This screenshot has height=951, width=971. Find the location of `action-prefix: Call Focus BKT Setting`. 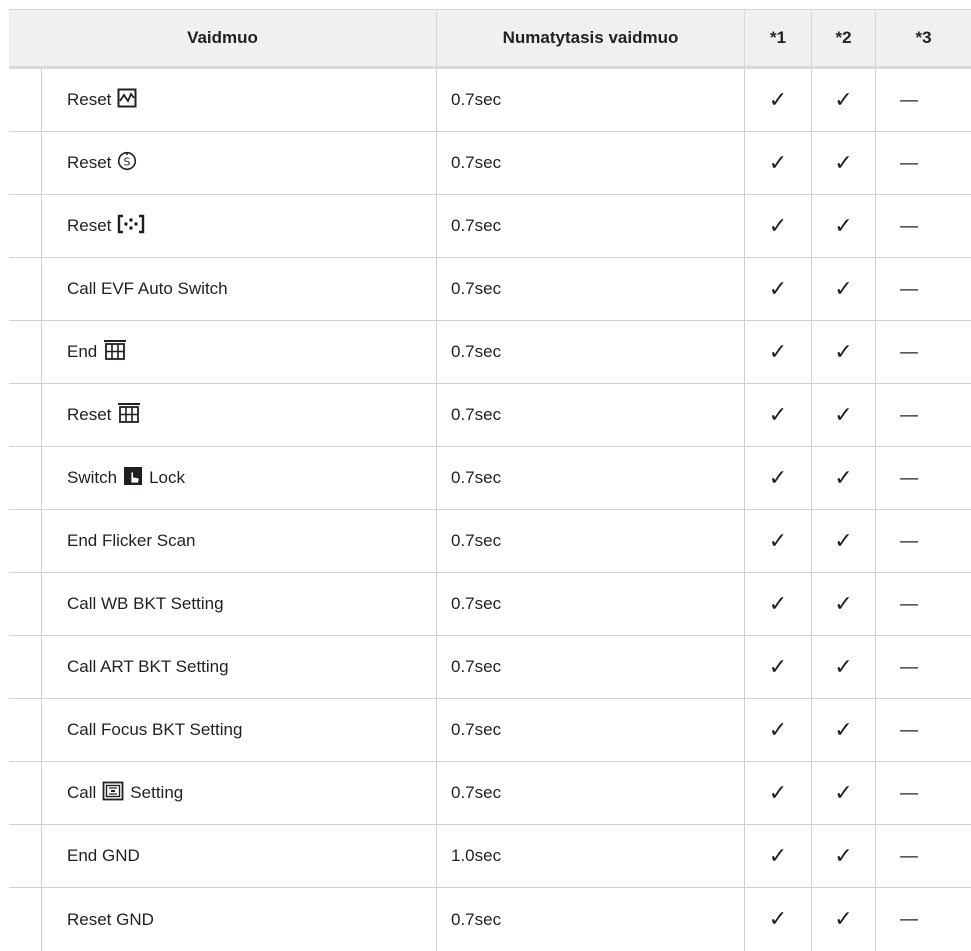

action-prefix: Call Focus BKT Setting is located at coordinates (155, 729).